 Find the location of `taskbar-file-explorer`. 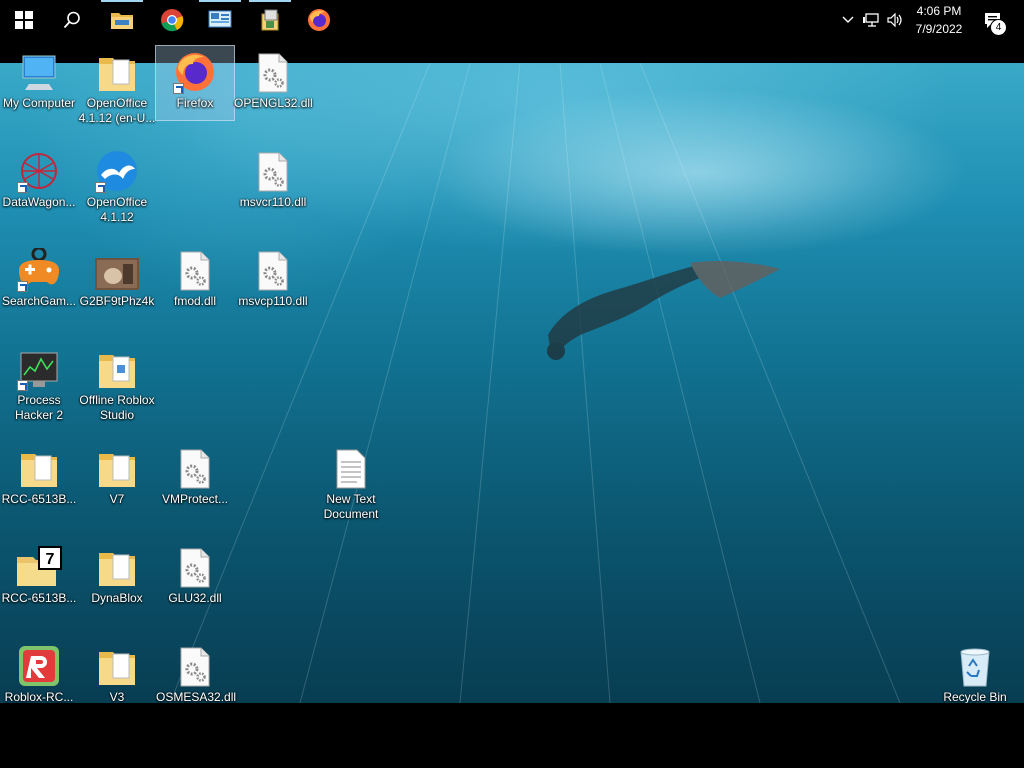

taskbar-file-explorer is located at coordinates (122, 20).